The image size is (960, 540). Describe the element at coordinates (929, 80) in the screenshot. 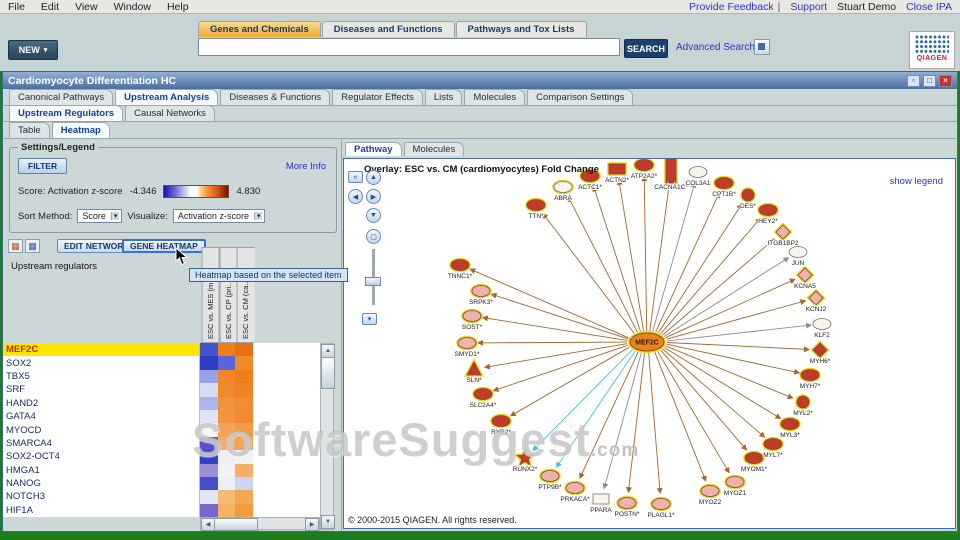

I see `maximize-window-icon: □` at that location.